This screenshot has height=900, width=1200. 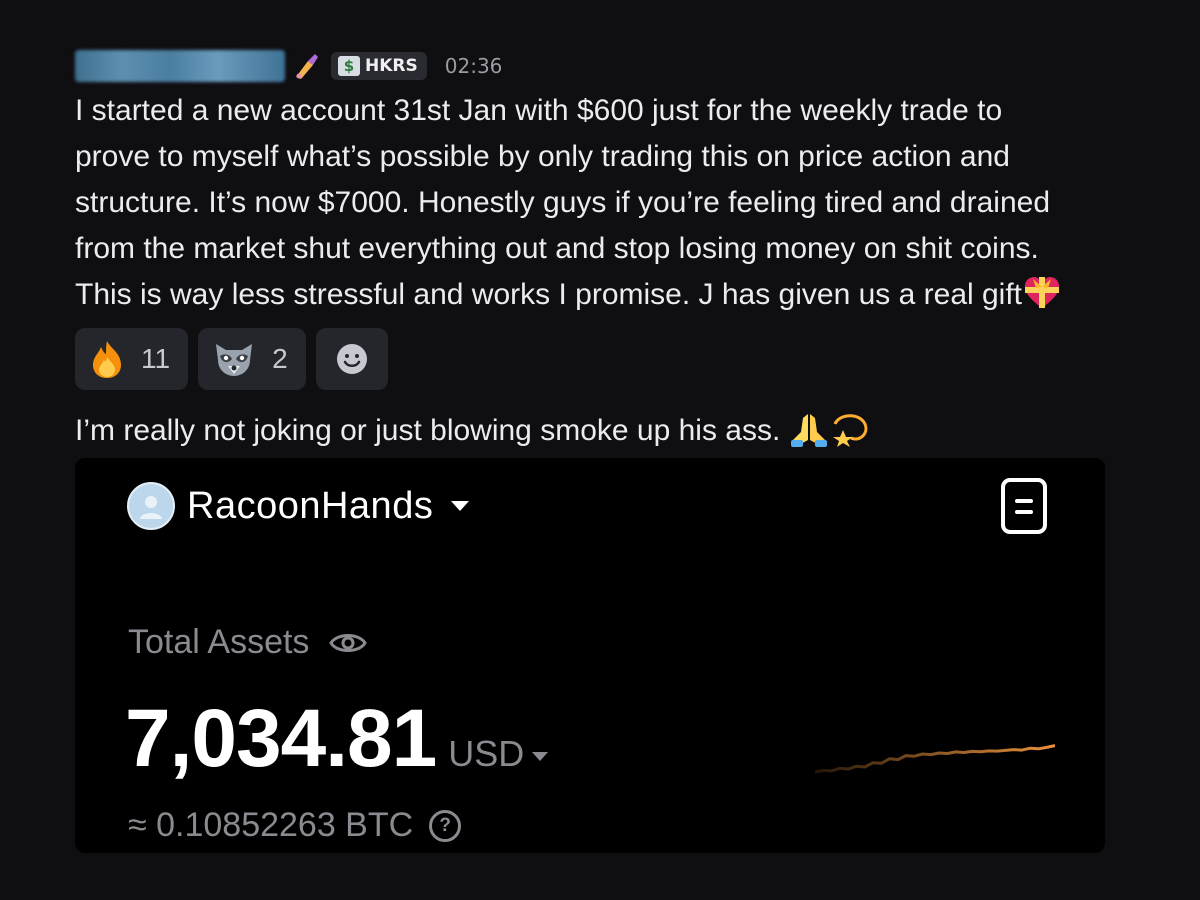 What do you see at coordinates (132, 359) in the screenshot?
I see `reaction-fire: 11` at bounding box center [132, 359].